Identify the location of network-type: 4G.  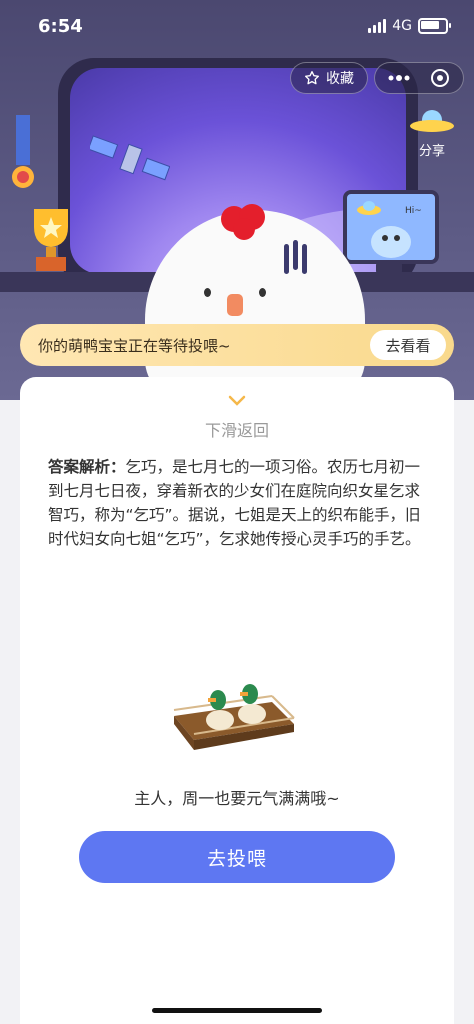
(402, 26).